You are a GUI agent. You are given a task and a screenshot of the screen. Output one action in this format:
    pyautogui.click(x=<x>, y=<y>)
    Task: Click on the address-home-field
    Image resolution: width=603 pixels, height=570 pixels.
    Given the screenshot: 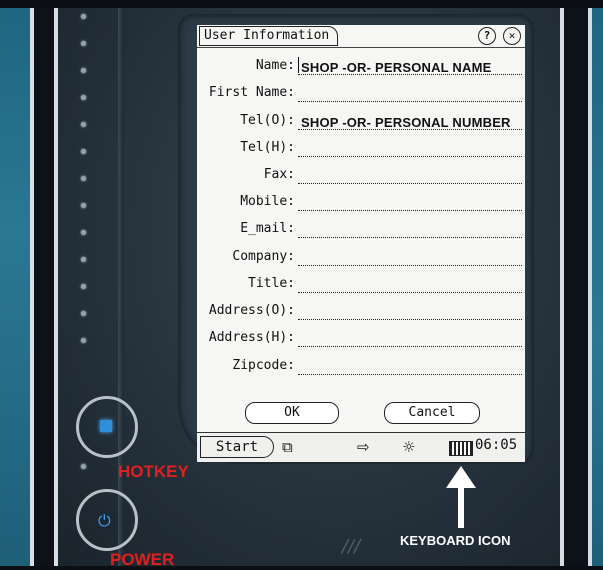 What is the action you would take?
    pyautogui.click(x=410, y=346)
    